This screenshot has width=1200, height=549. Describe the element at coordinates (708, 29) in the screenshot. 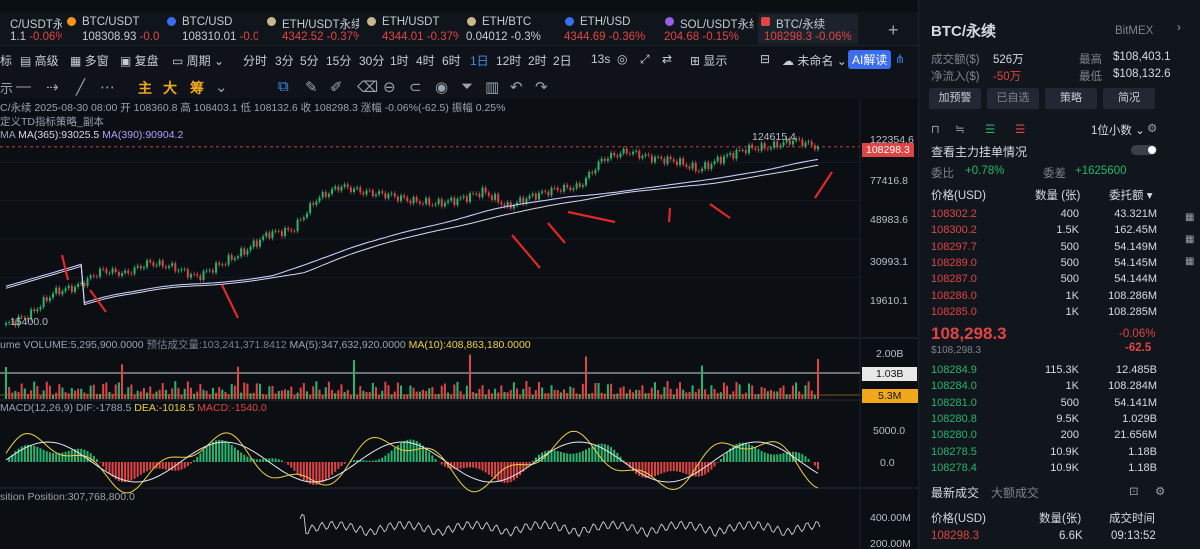

I see `tab-sol-usdt-perp: SOL/USDT永续 204.68 -0.15%` at that location.